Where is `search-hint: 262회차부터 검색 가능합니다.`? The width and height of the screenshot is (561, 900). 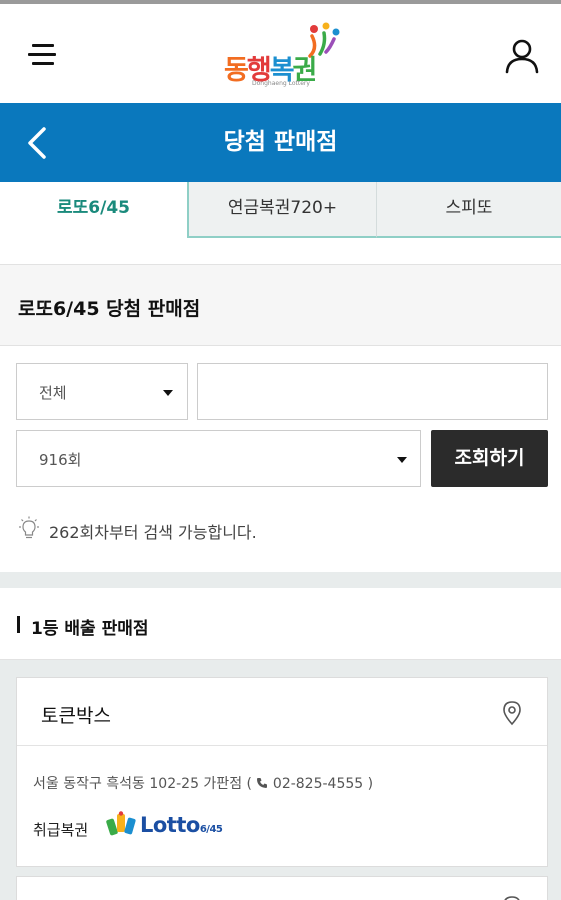
search-hint: 262회차부터 검색 가능합니다. is located at coordinates (153, 532).